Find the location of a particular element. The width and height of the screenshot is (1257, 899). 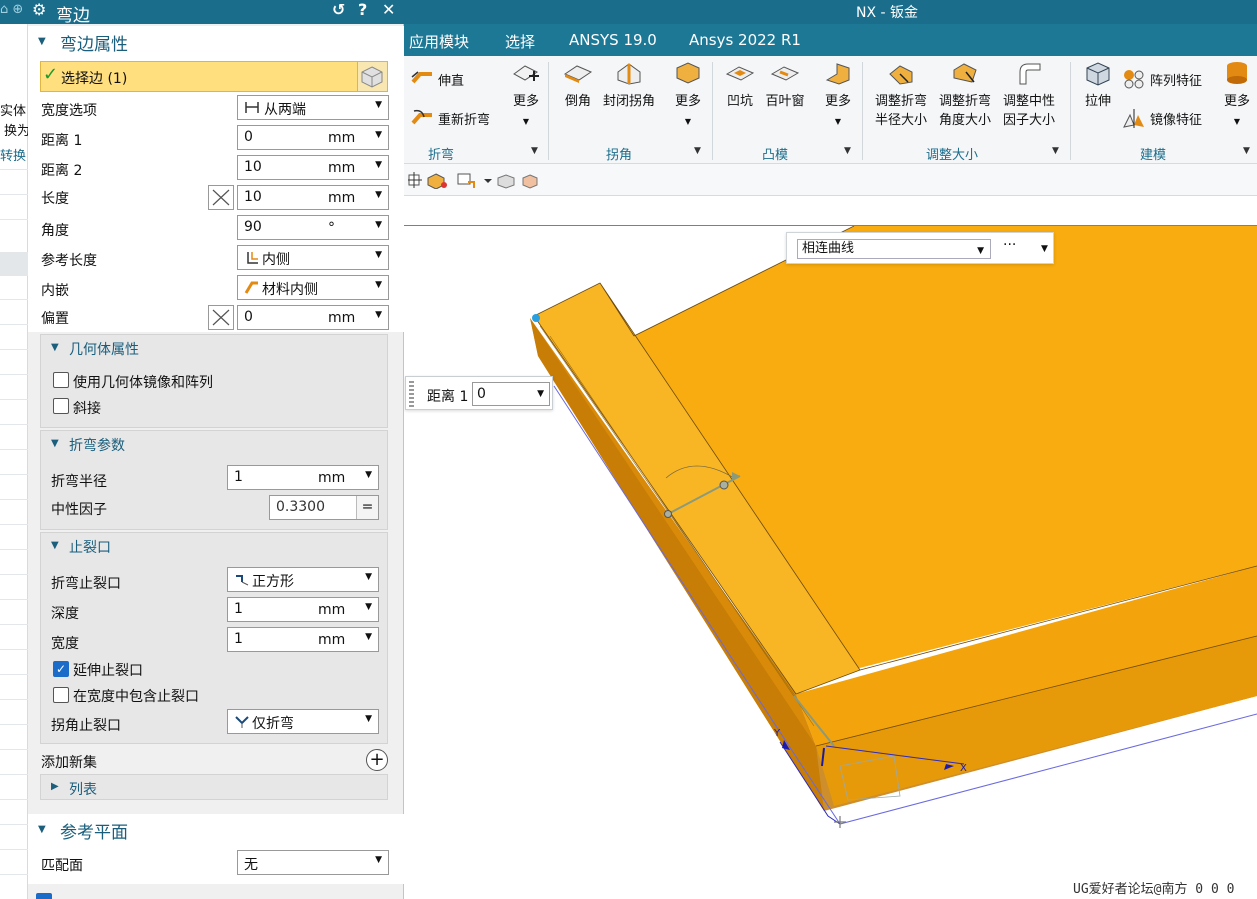

cube-icon is located at coordinates (372, 77).